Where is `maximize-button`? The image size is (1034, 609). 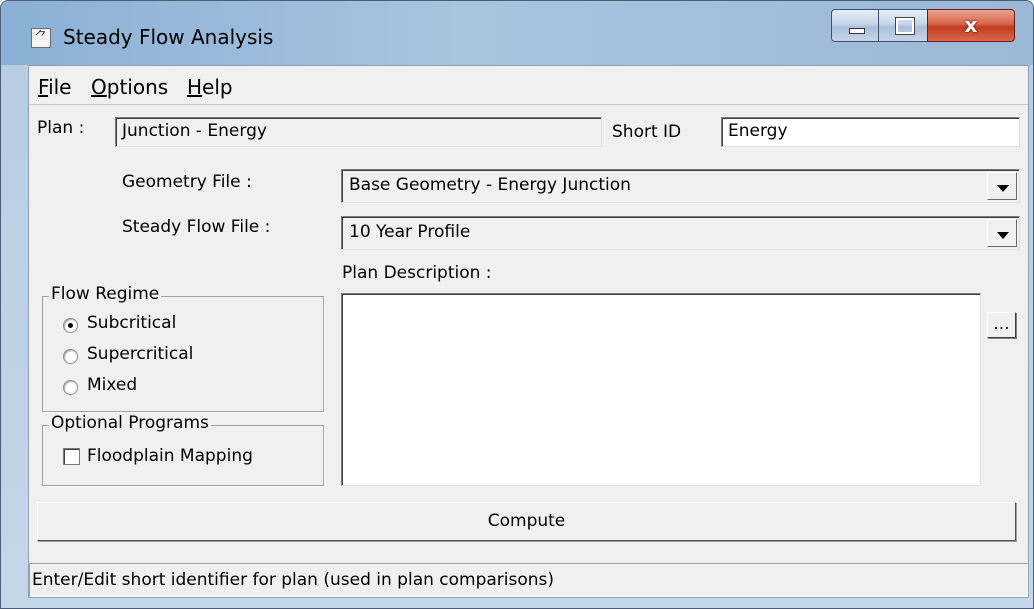 maximize-button is located at coordinates (903, 25).